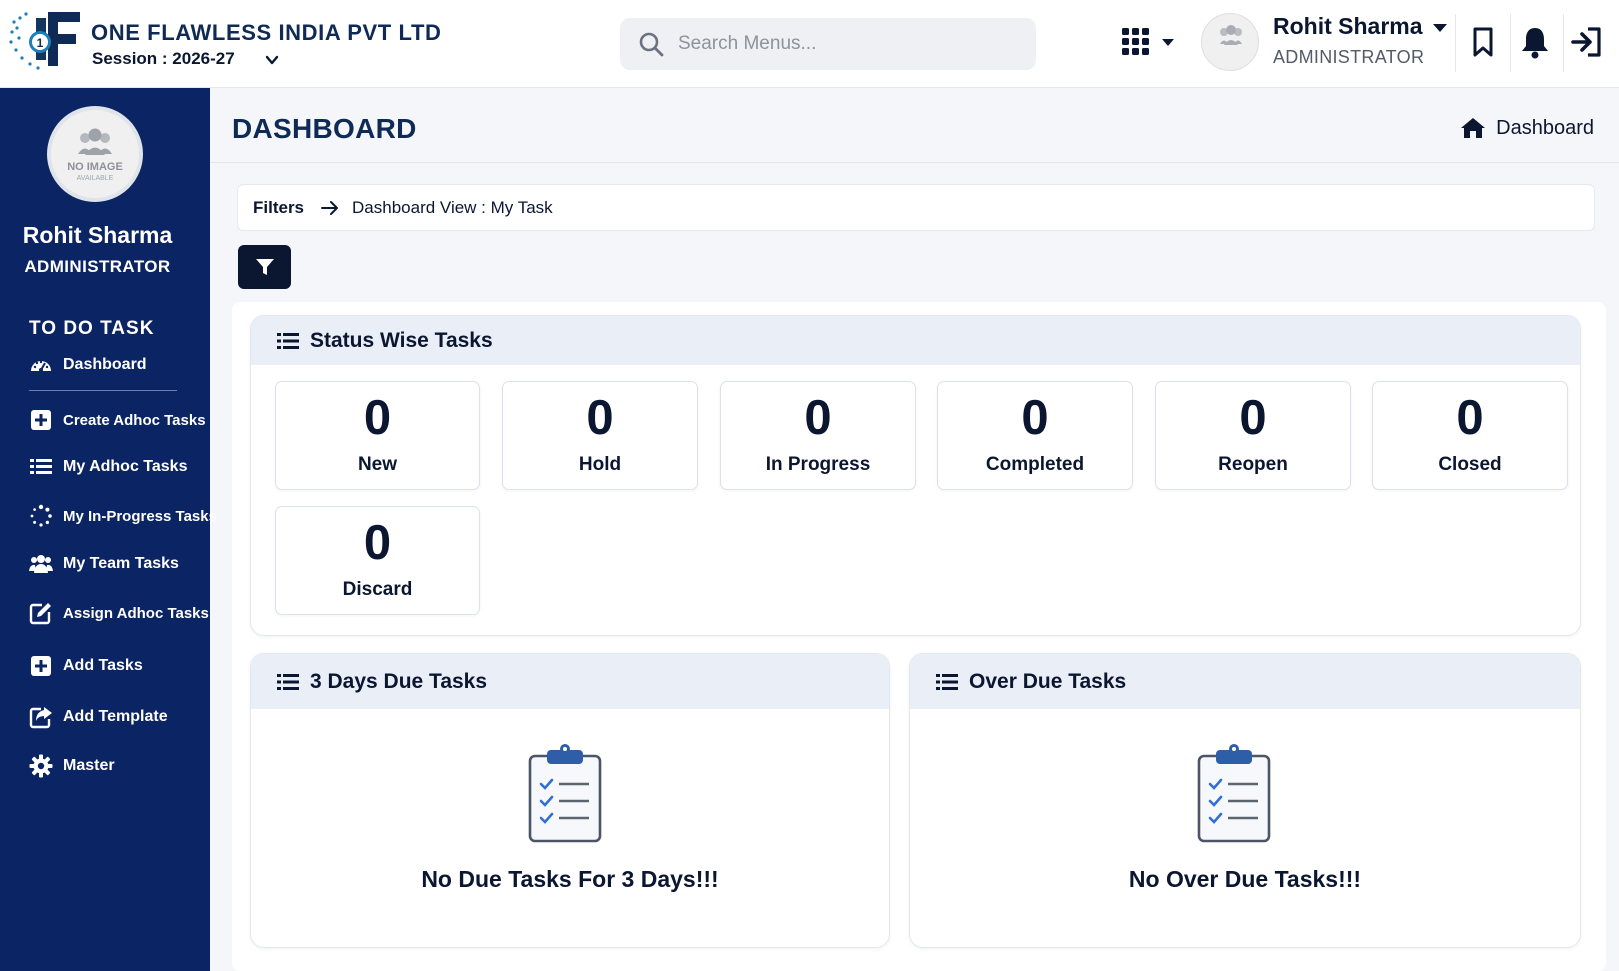 The height and width of the screenshot is (971, 1619). I want to click on sidebar-section-title: TO DO TASK, so click(92, 328).